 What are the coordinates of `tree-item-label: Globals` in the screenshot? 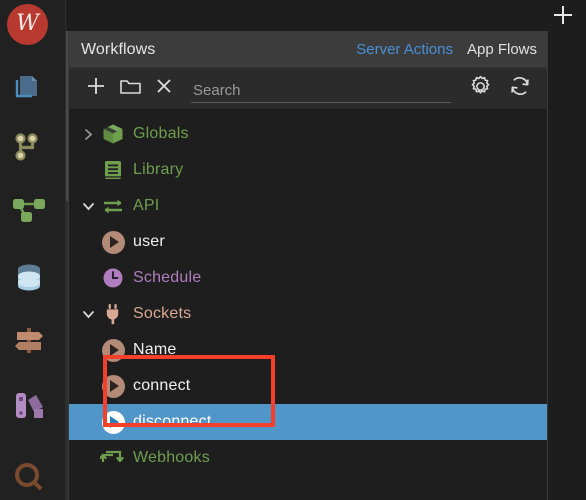 It's located at (161, 133).